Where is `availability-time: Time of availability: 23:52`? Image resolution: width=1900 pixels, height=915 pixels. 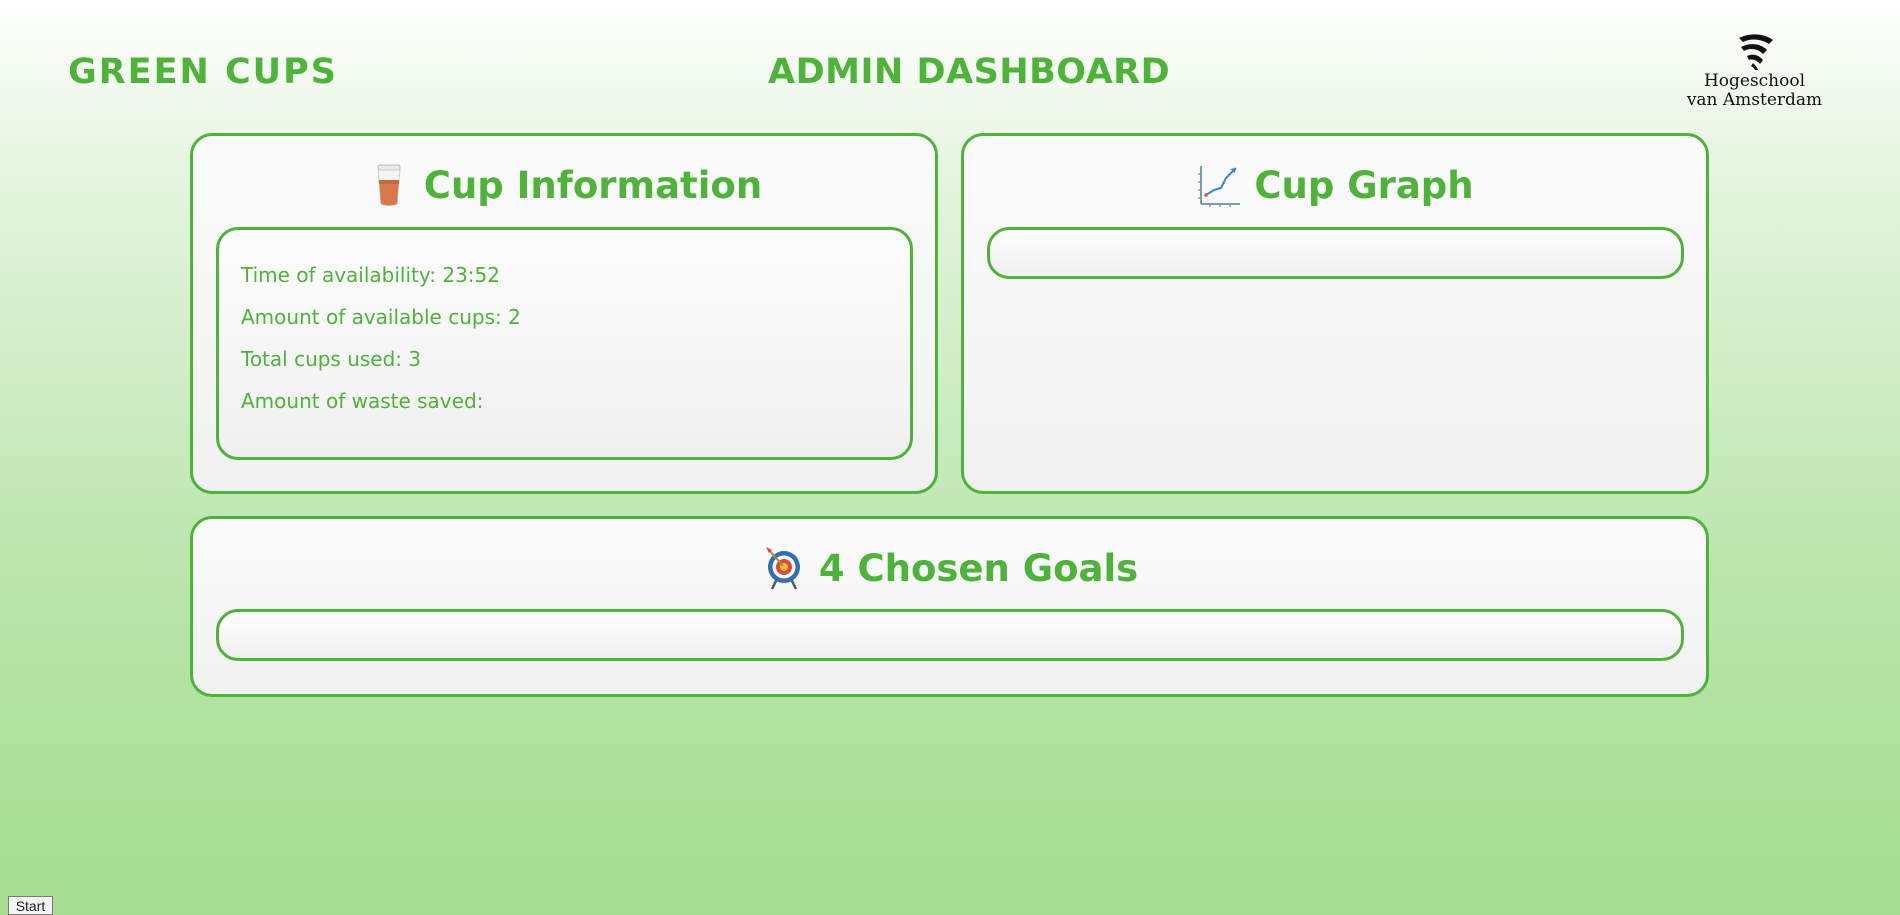 availability-time: Time of availability: 23:52 is located at coordinates (370, 275).